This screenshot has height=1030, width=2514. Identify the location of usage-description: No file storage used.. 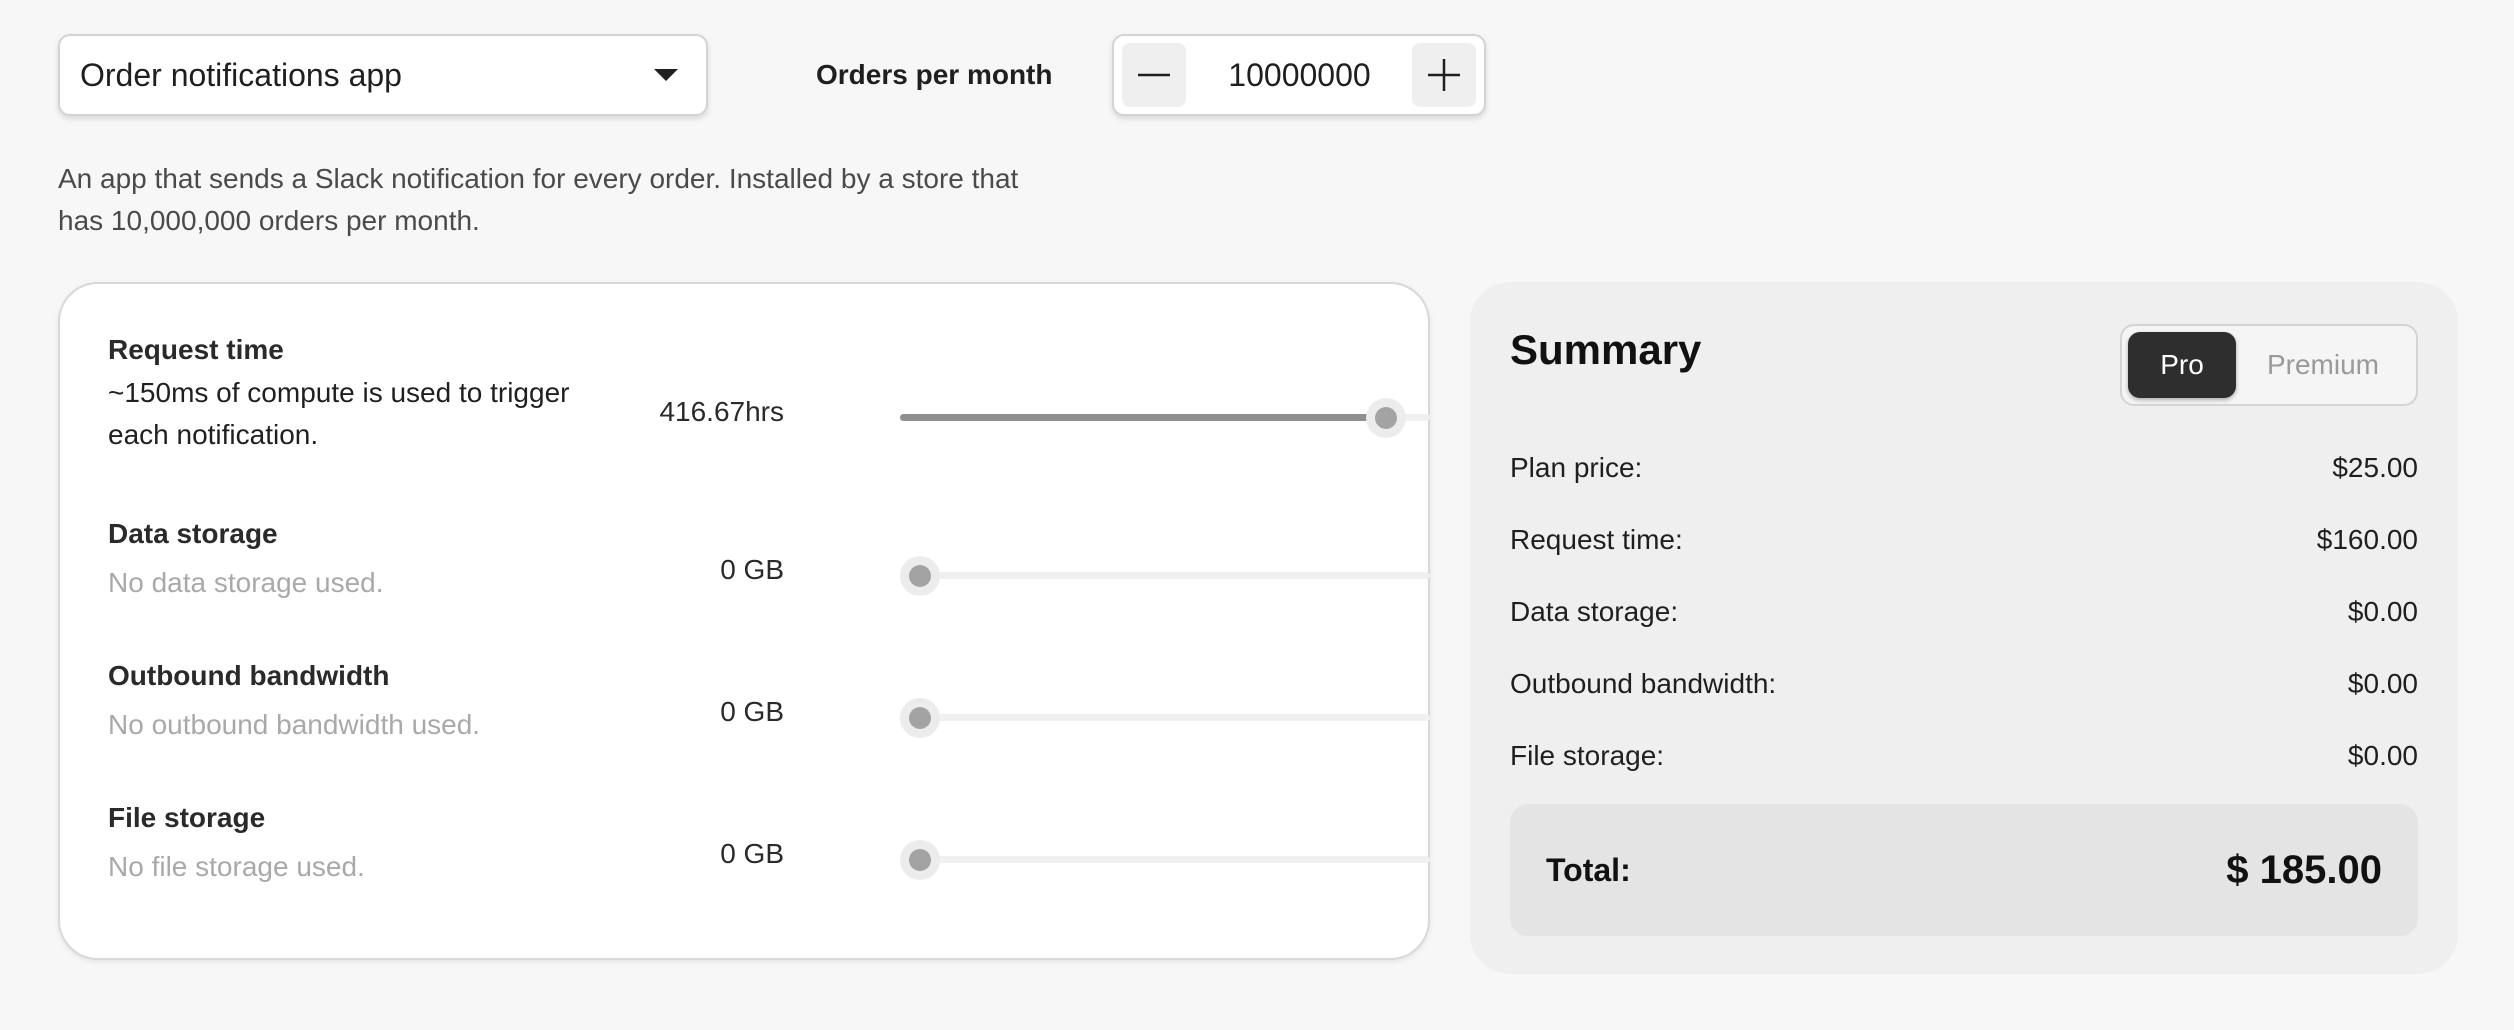
(236, 866).